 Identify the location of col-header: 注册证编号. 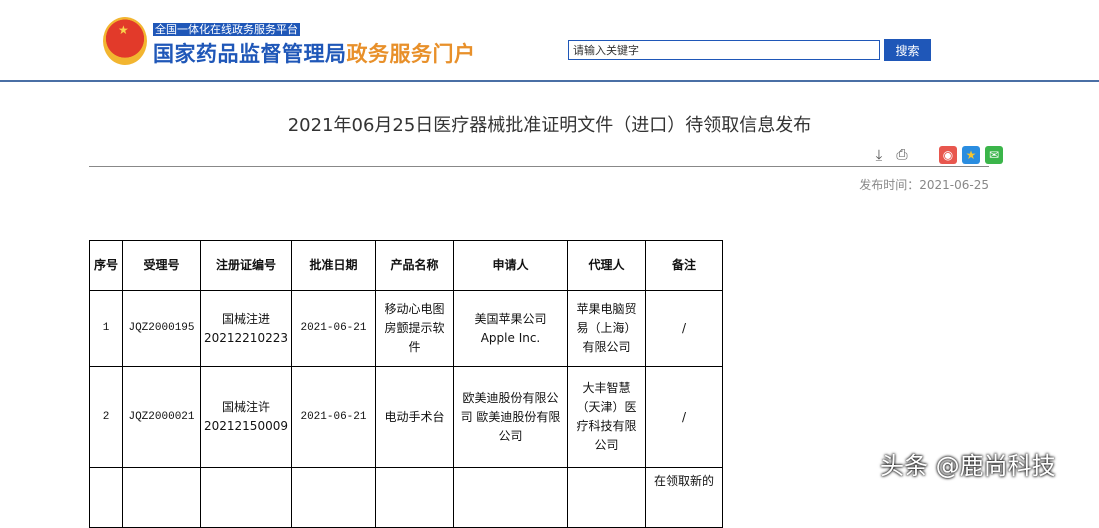
(246, 265).